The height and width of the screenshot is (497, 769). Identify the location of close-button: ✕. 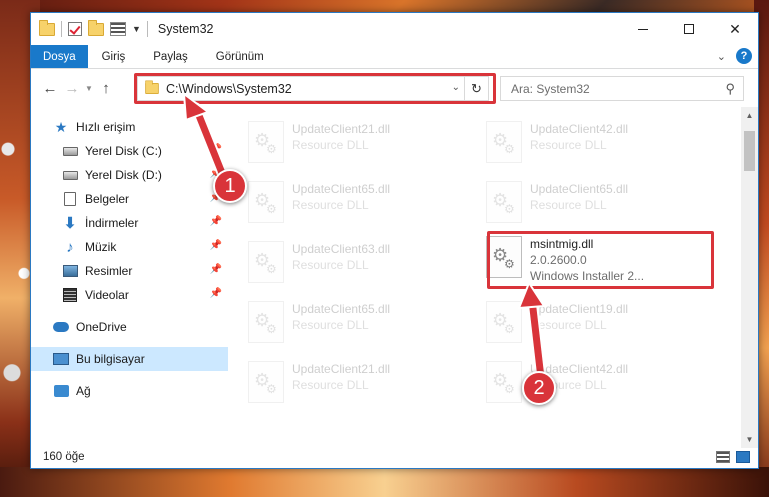
(735, 29).